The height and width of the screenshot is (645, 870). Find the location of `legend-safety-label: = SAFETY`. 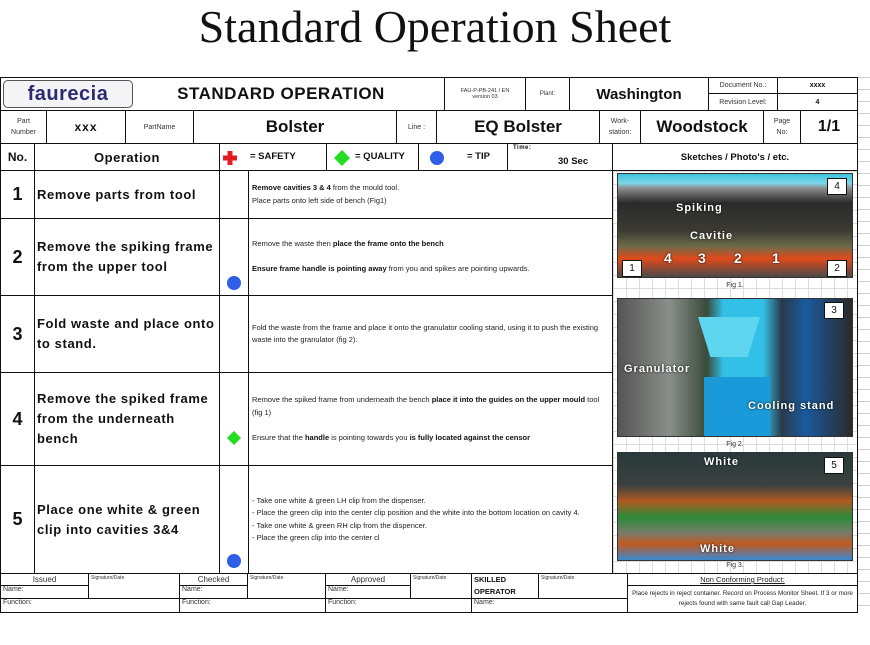

legend-safety-label: = SAFETY is located at coordinates (273, 156).